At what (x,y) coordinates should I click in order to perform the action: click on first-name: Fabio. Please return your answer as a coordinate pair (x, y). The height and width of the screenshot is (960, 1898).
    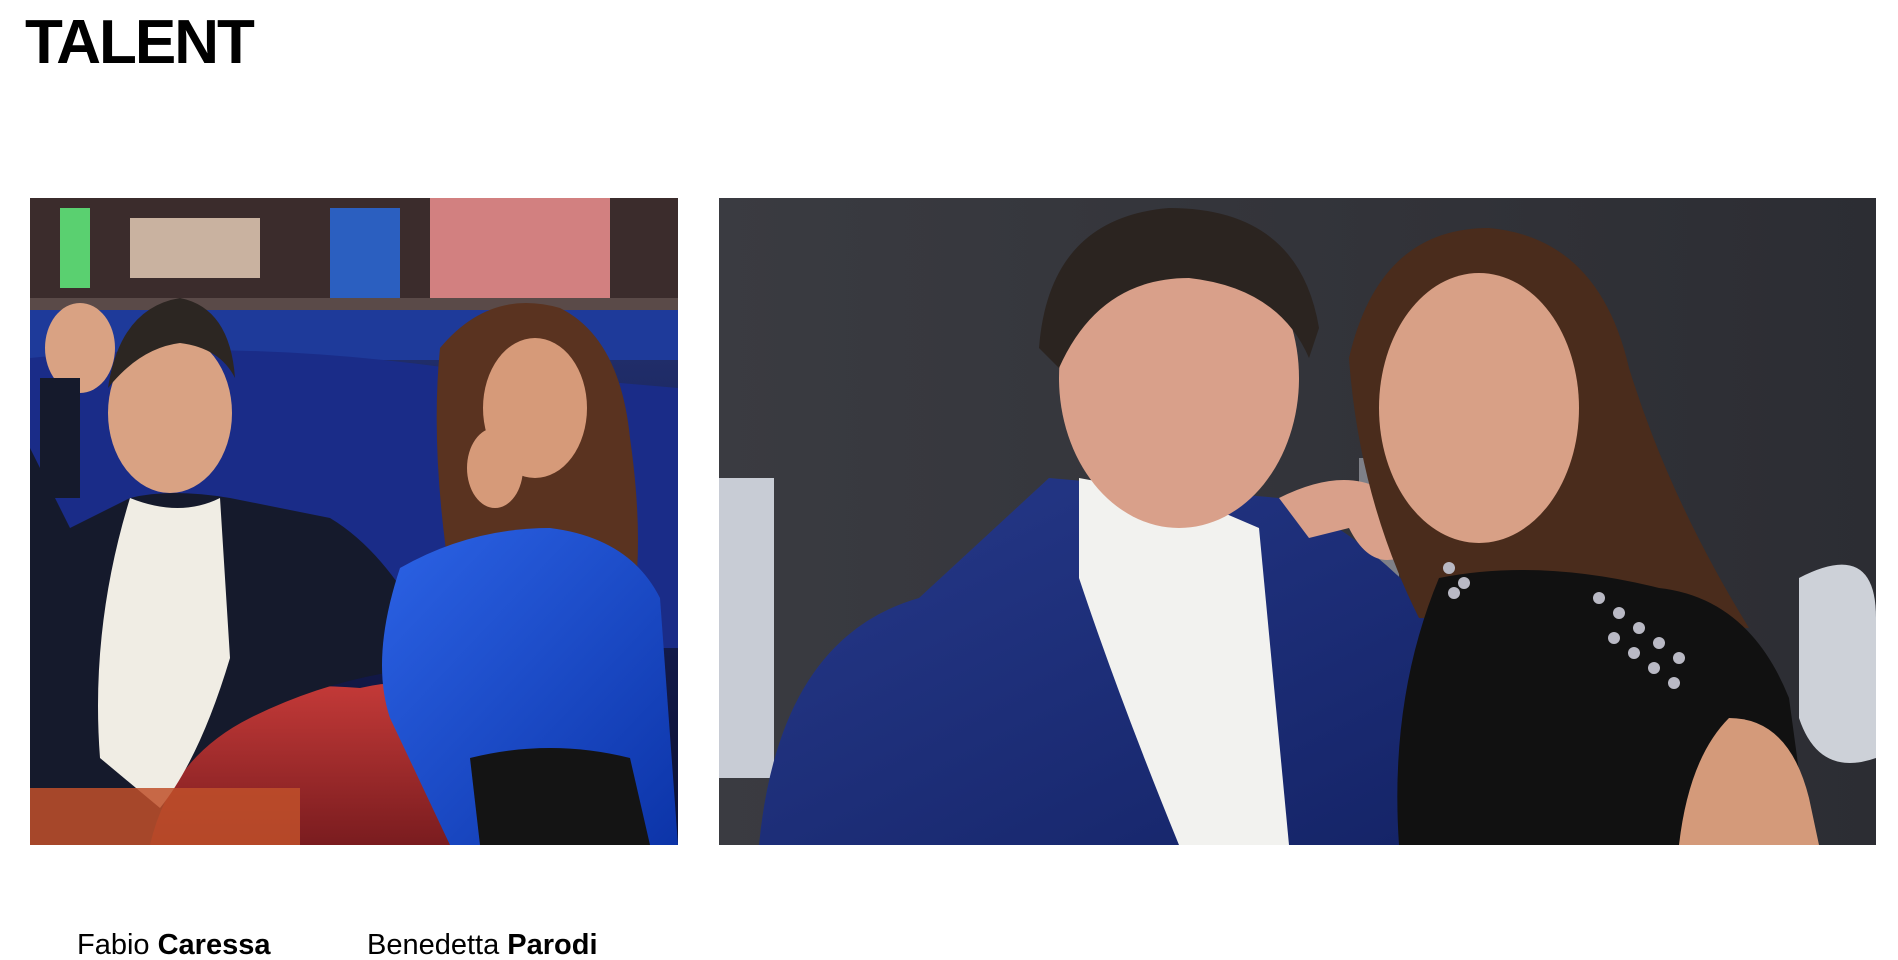
    Looking at the image, I should click on (113, 944).